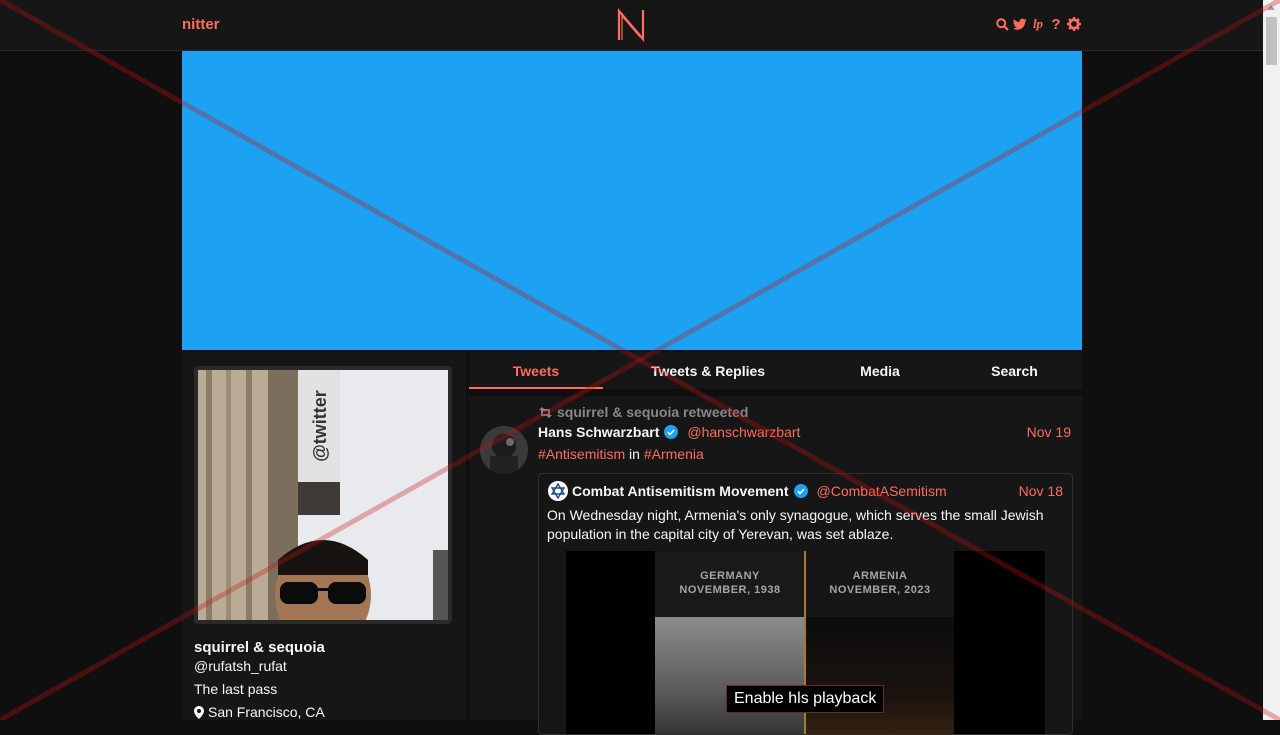  Describe the element at coordinates (680, 491) in the screenshot. I see `quote-fullname: Combat Antisemitism Movement` at that location.